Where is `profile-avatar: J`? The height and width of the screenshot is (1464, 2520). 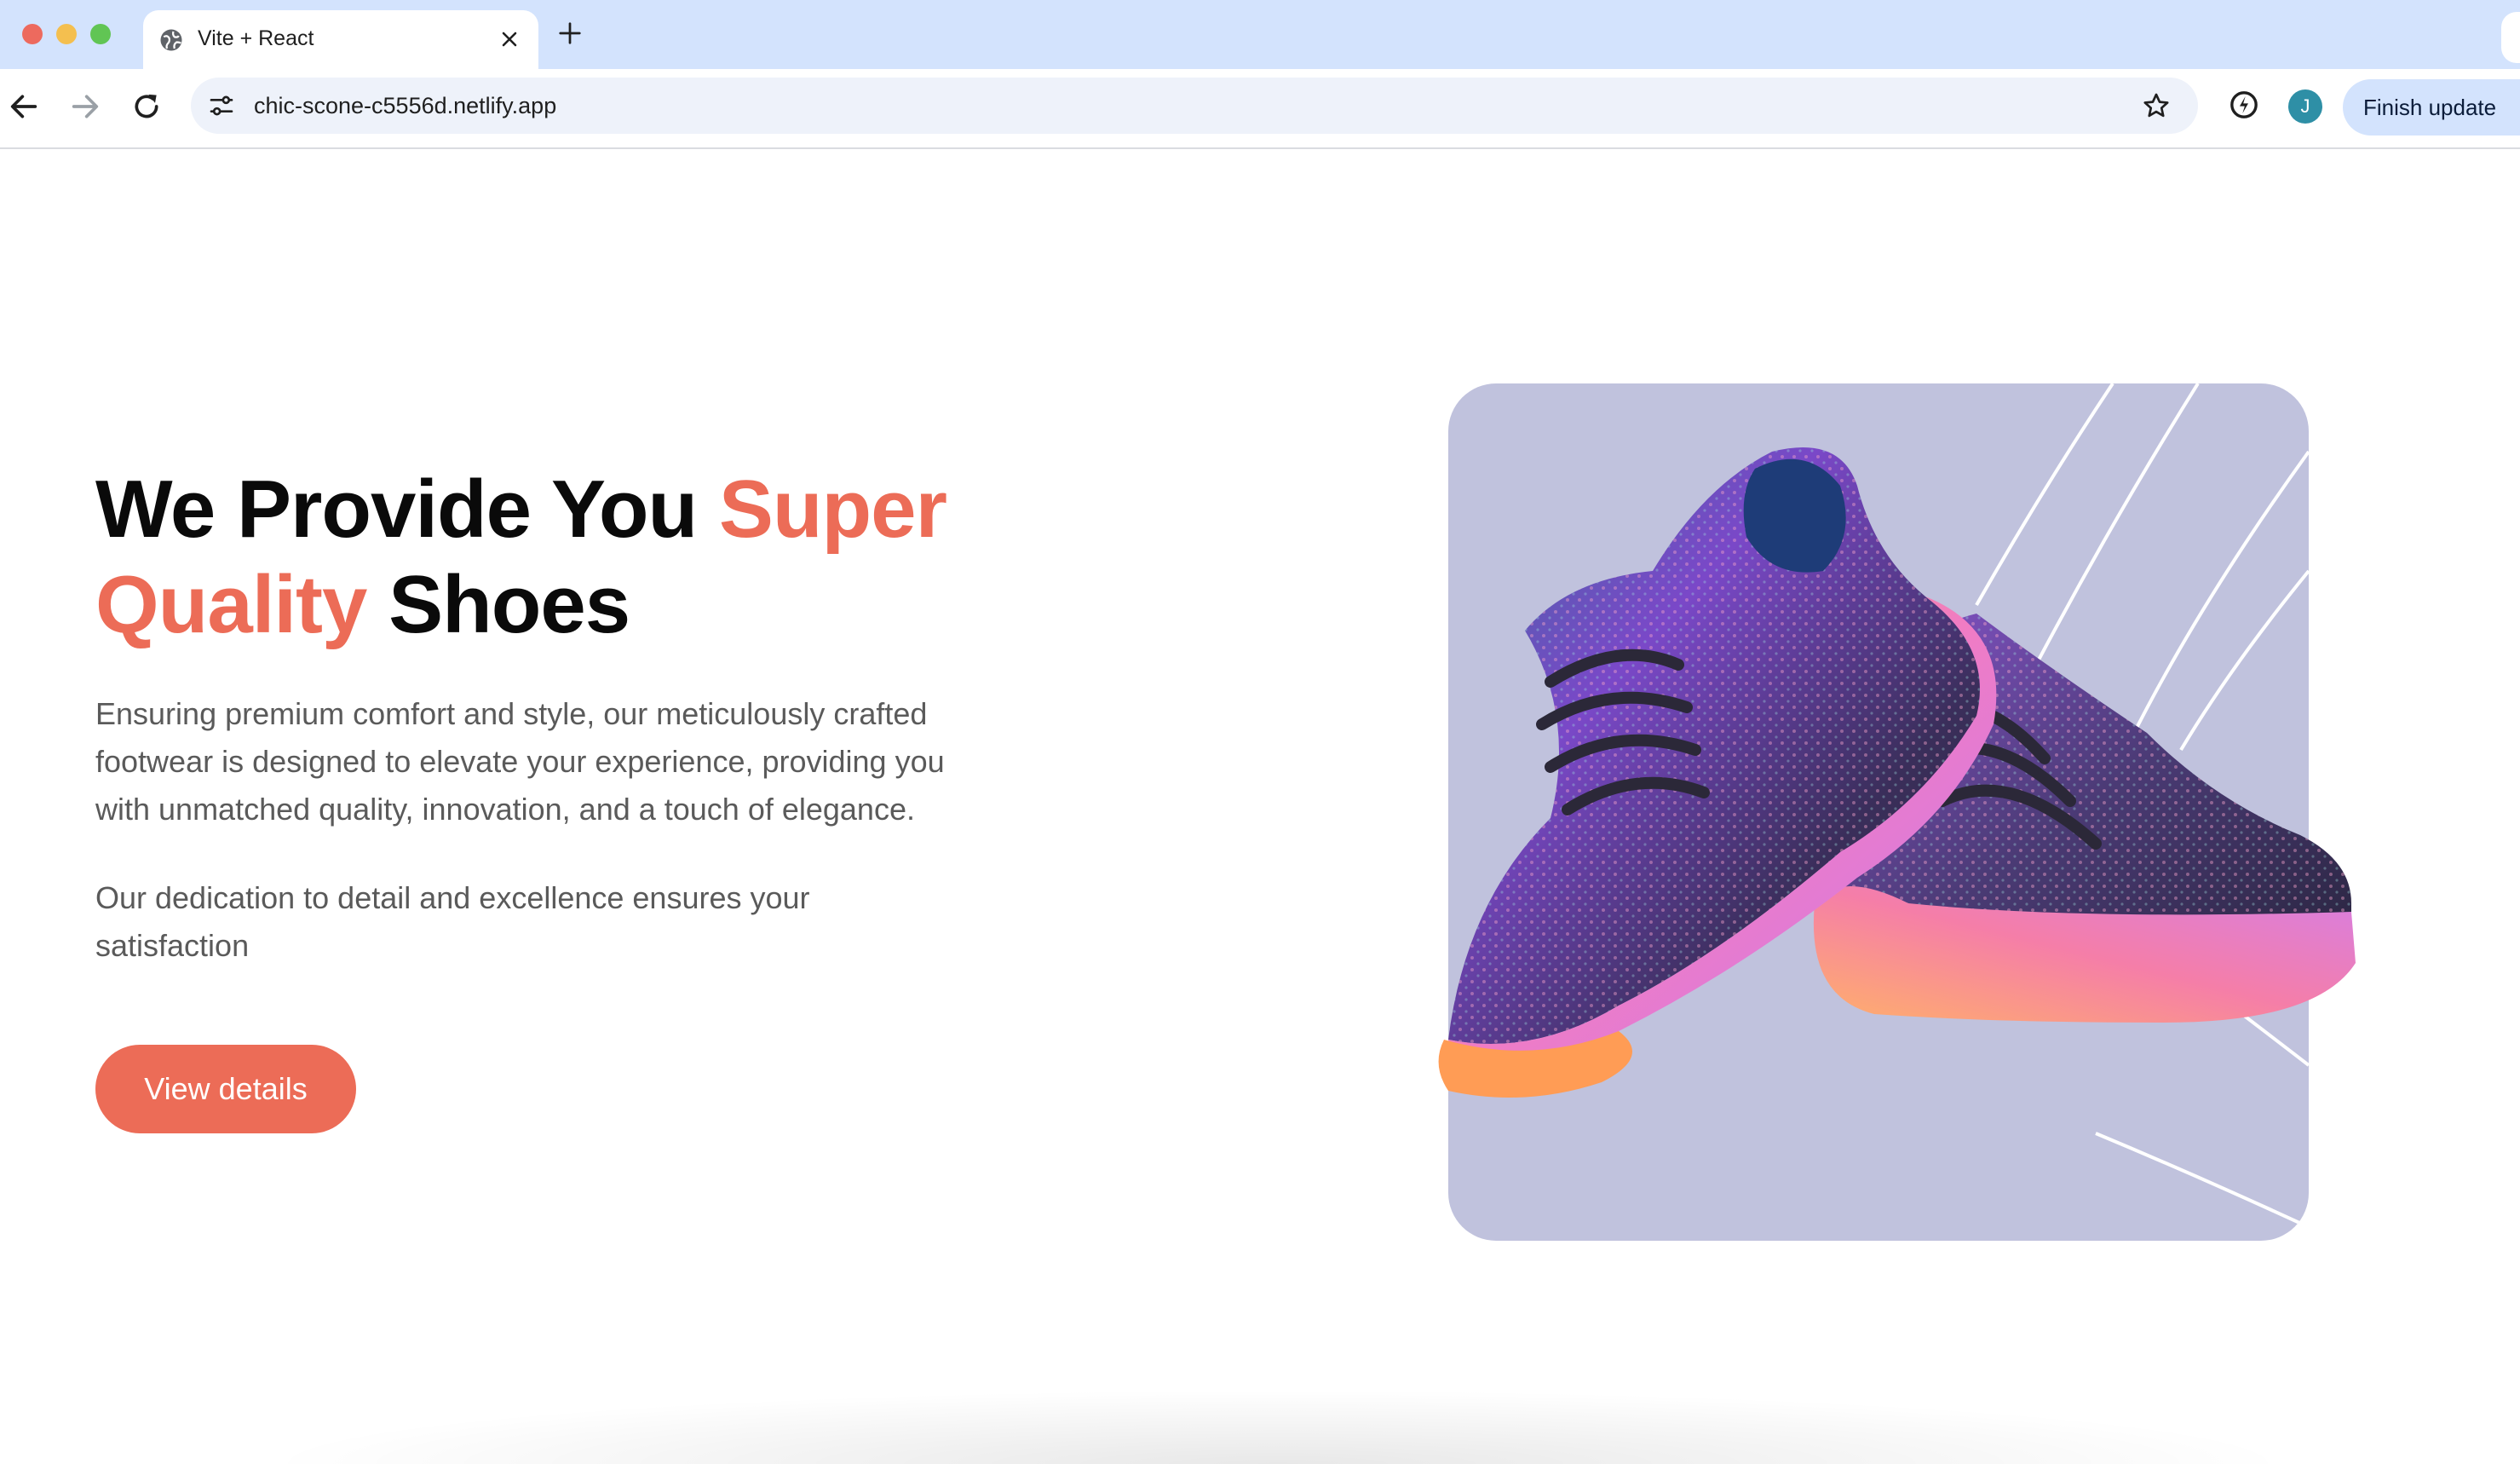
profile-avatar: J is located at coordinates (2305, 106).